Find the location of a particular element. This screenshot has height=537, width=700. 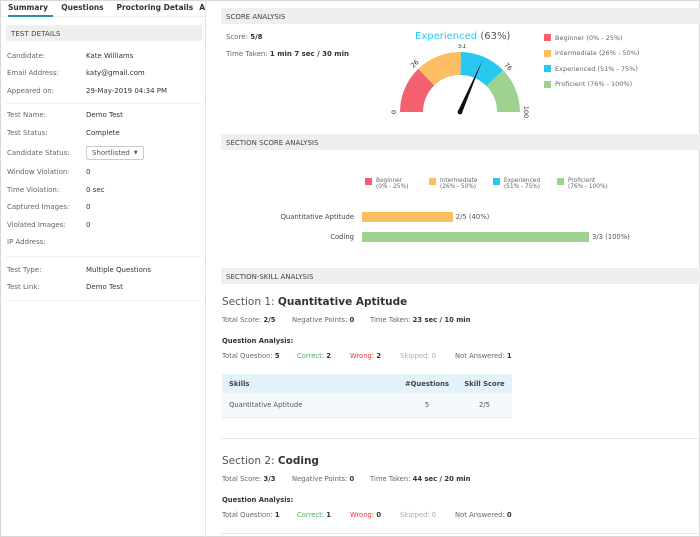

detail-value: katy@gmail.com is located at coordinates (115, 73).